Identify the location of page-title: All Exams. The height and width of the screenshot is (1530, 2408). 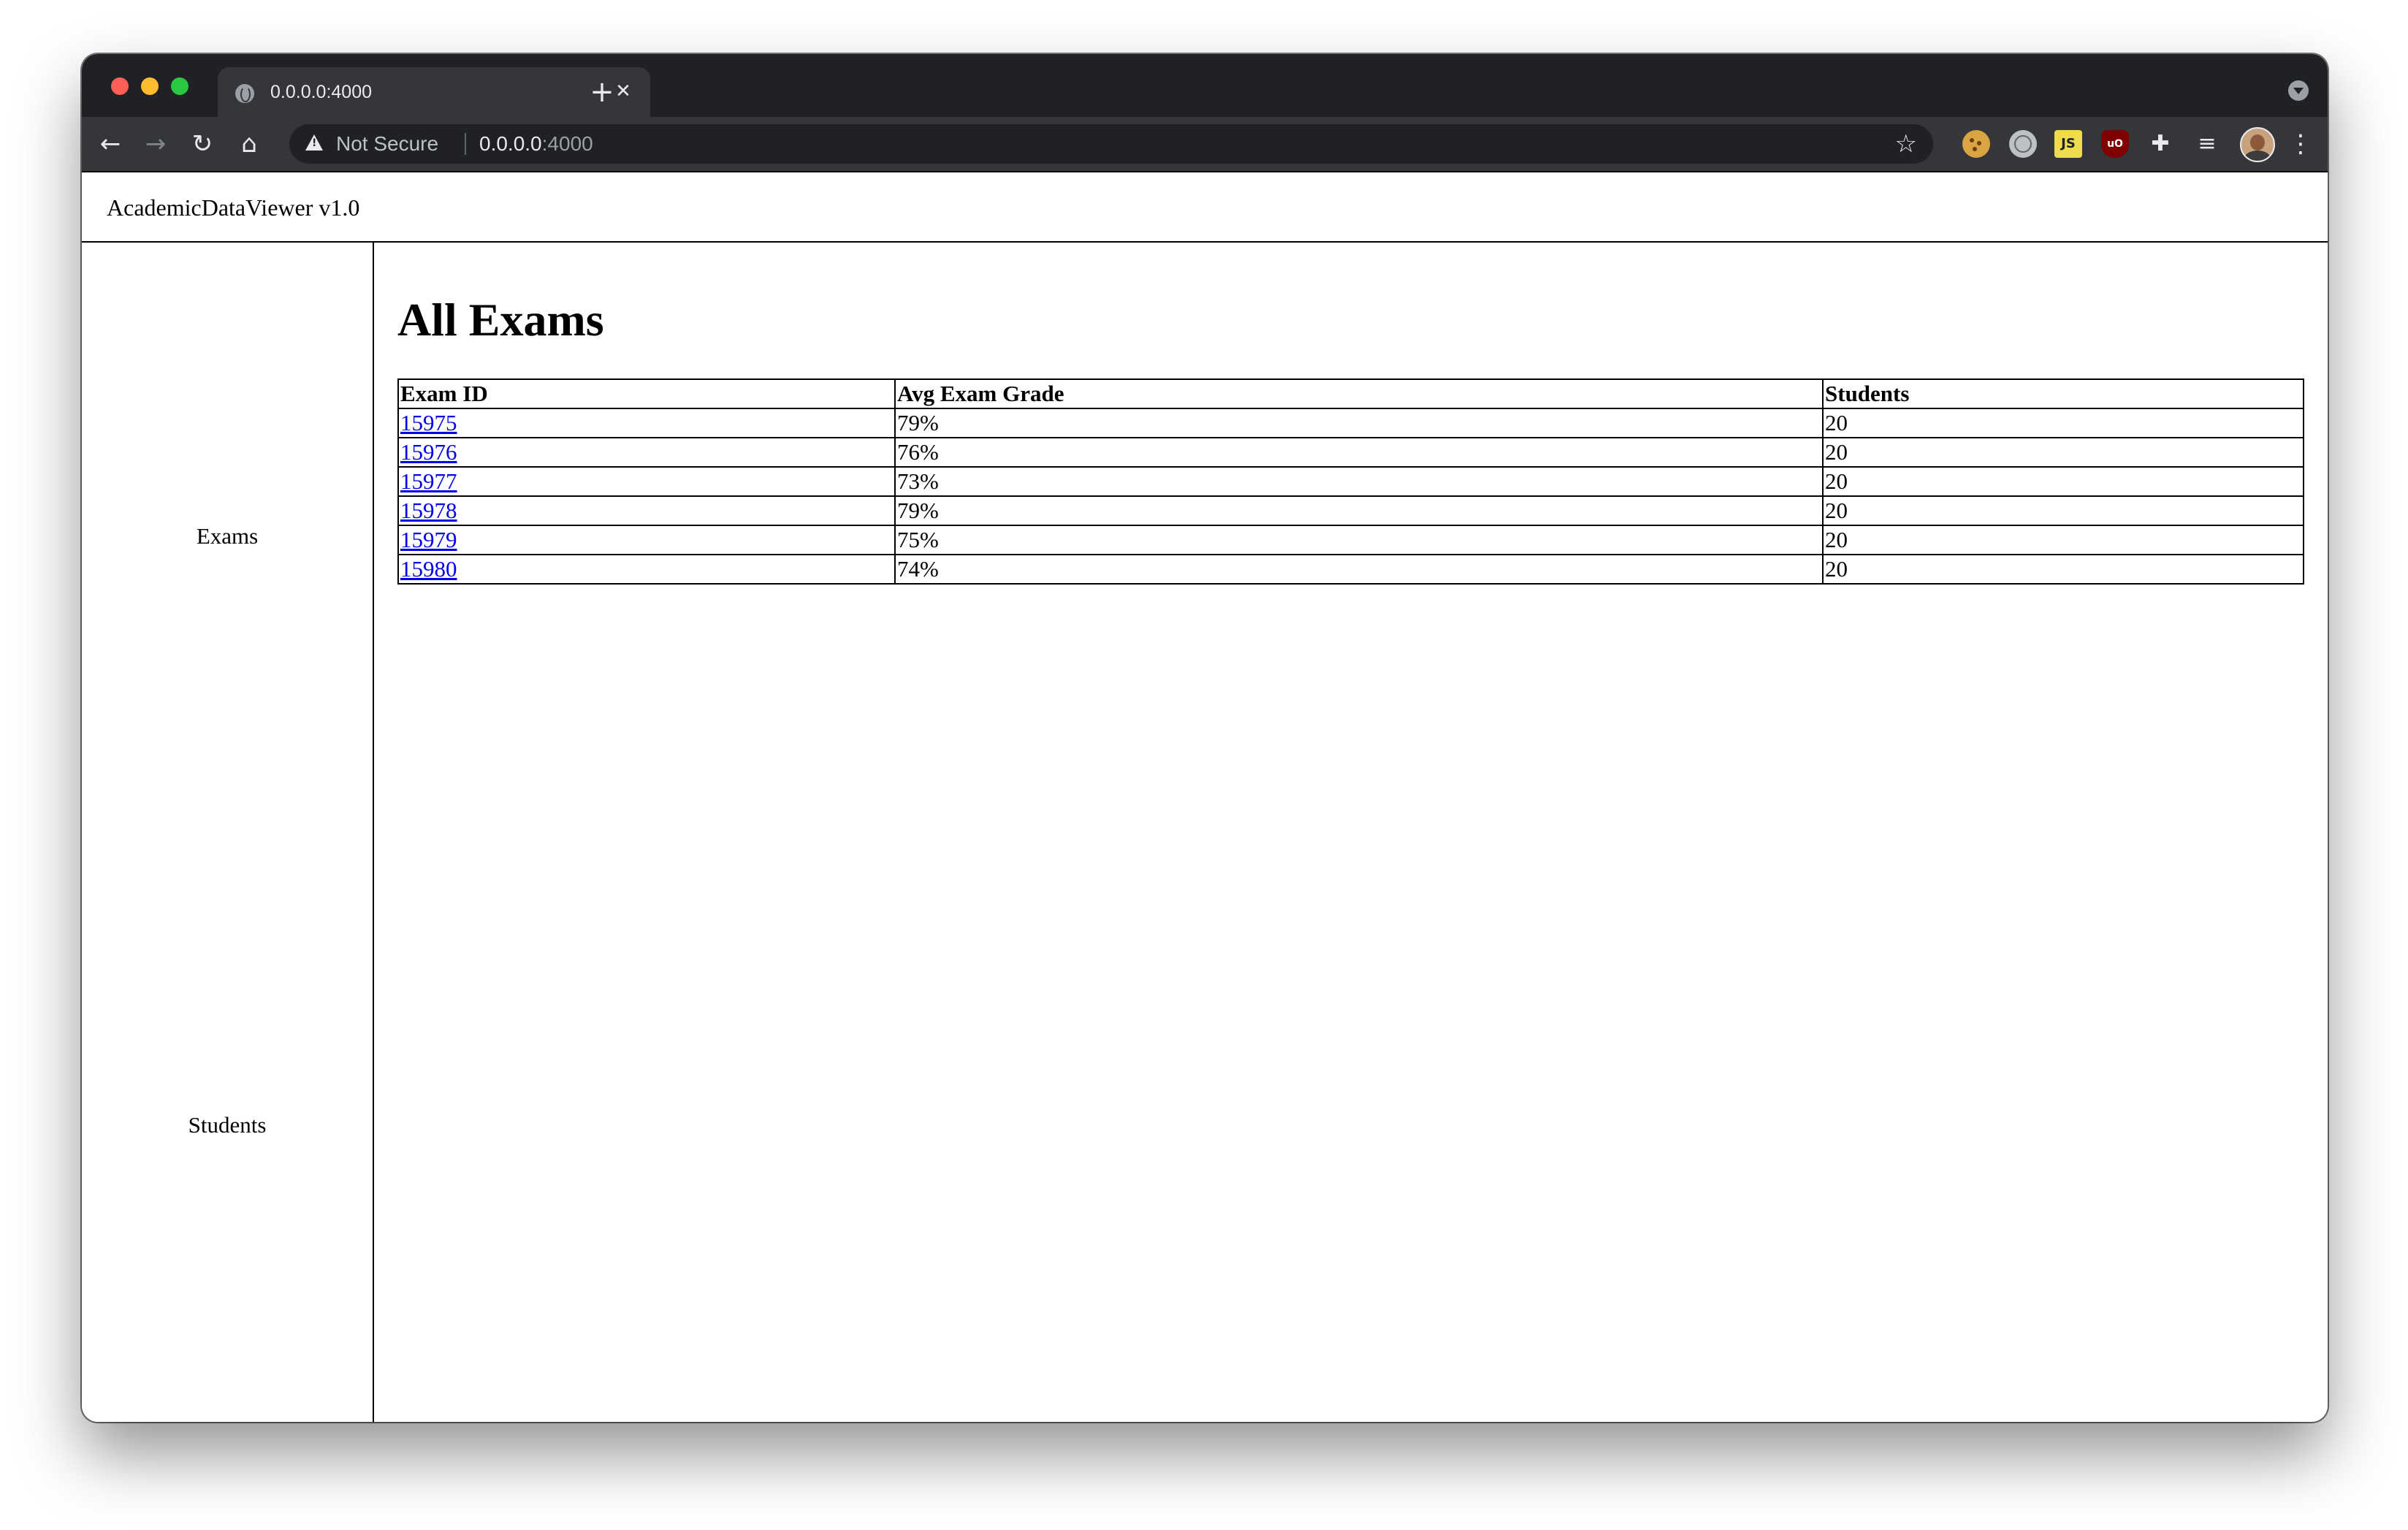
(501, 320).